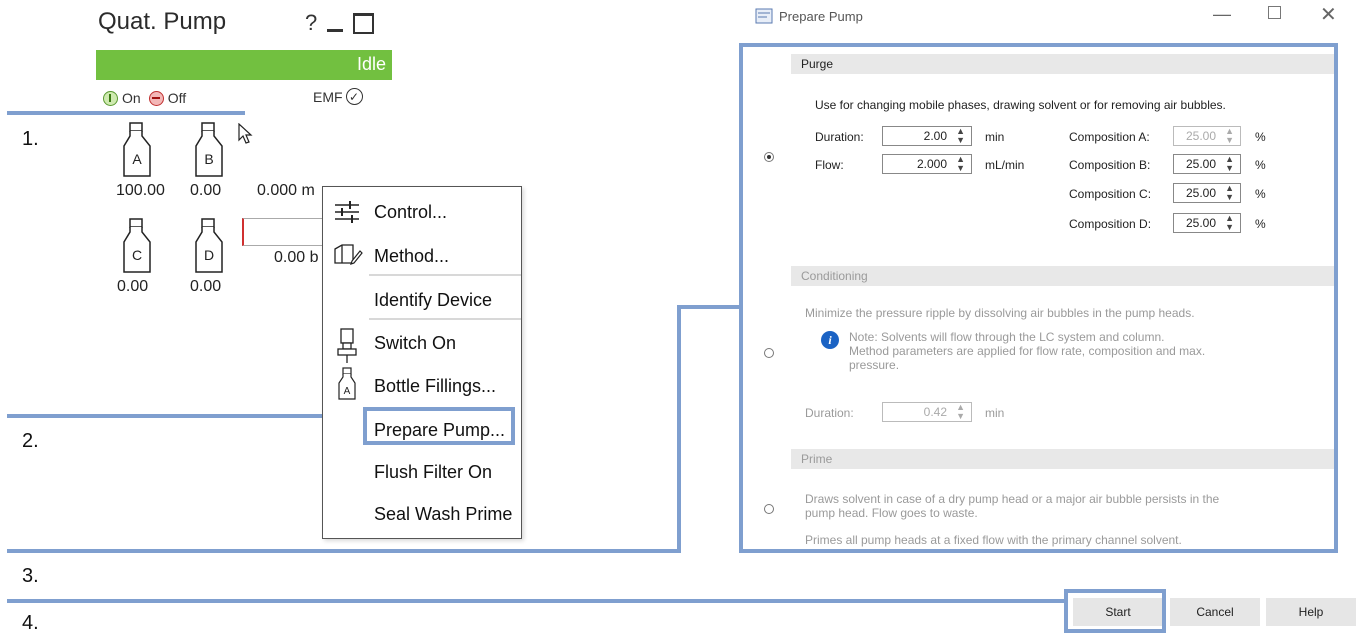  I want to click on conditioning-duration-label: Duration:, so click(829, 413).